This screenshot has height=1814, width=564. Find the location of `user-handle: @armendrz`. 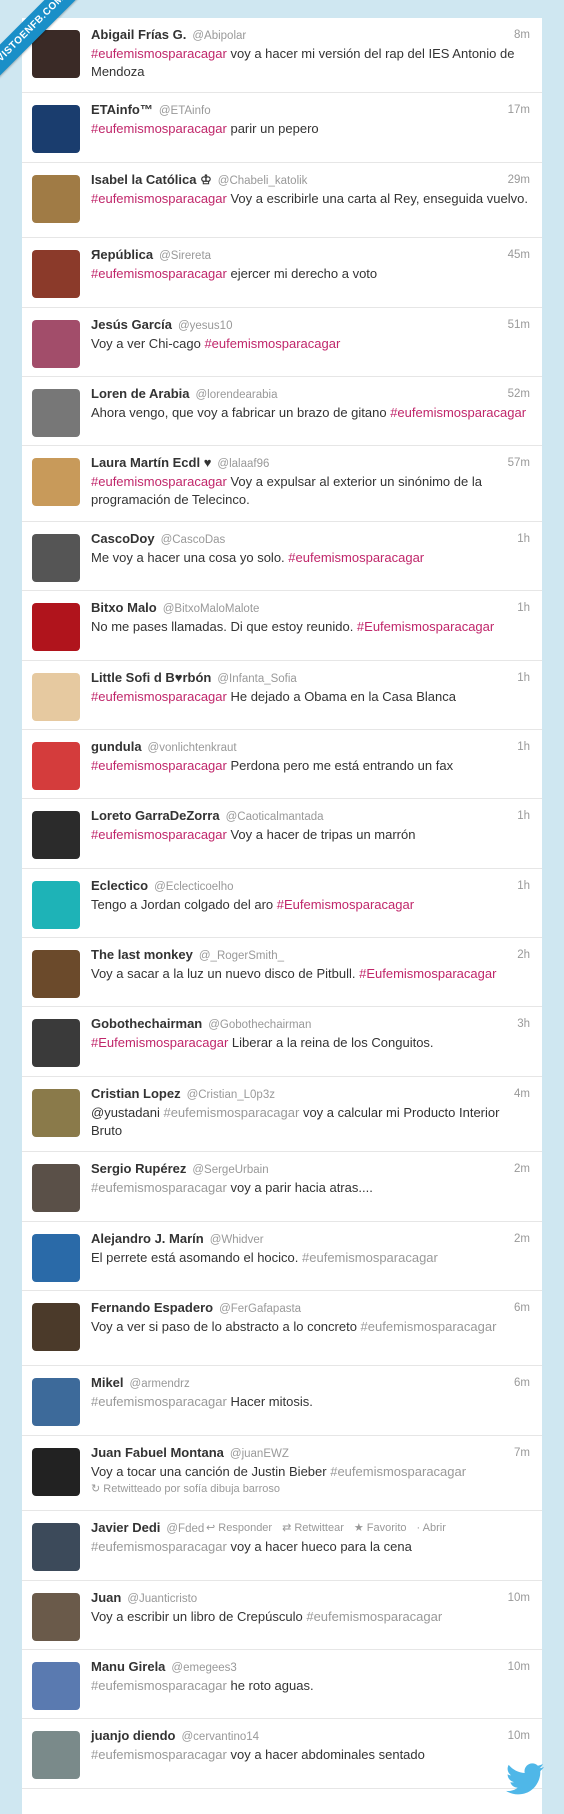

user-handle: @armendrz is located at coordinates (160, 1384).